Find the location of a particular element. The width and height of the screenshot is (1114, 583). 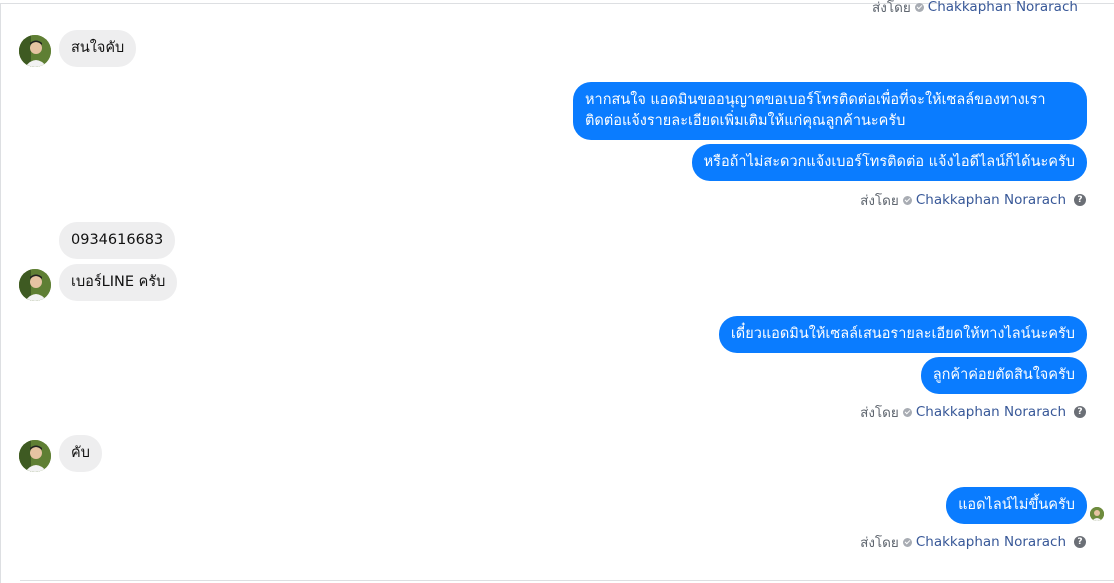

composer-divider is located at coordinates (567, 580).